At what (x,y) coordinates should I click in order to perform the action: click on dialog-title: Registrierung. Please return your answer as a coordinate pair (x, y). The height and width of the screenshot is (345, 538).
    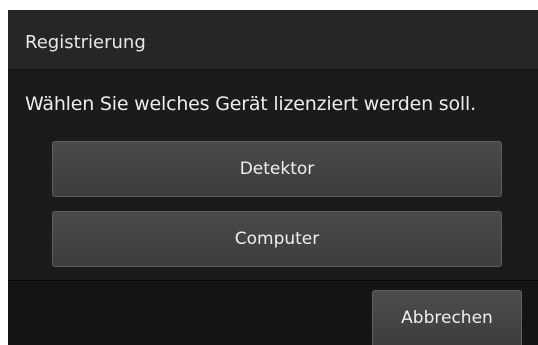
    Looking at the image, I should click on (85, 42).